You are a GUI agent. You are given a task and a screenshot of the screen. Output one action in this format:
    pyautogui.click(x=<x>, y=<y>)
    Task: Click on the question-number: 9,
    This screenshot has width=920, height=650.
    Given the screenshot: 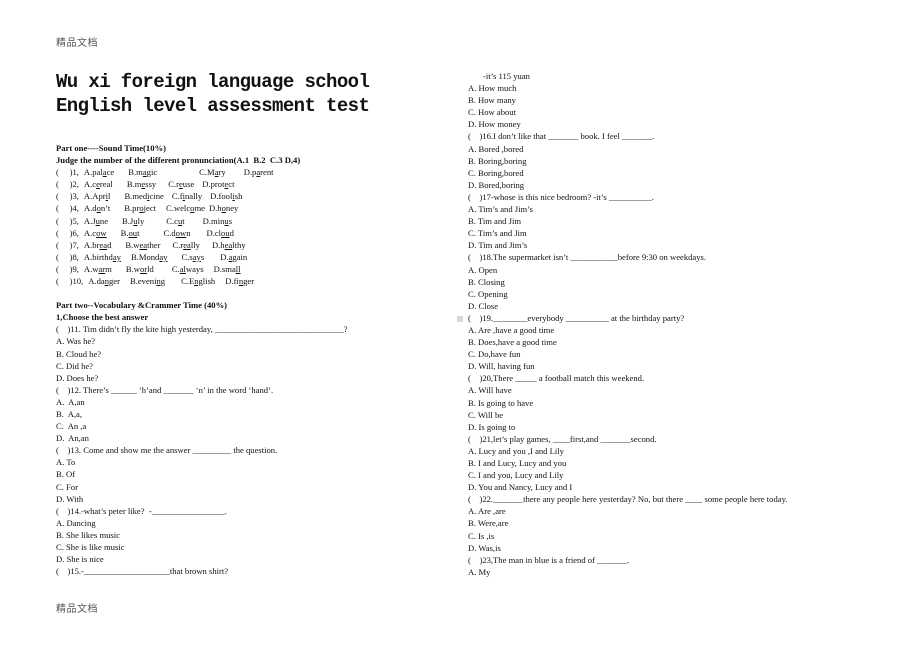 What is the action you would take?
    pyautogui.click(x=75, y=268)
    